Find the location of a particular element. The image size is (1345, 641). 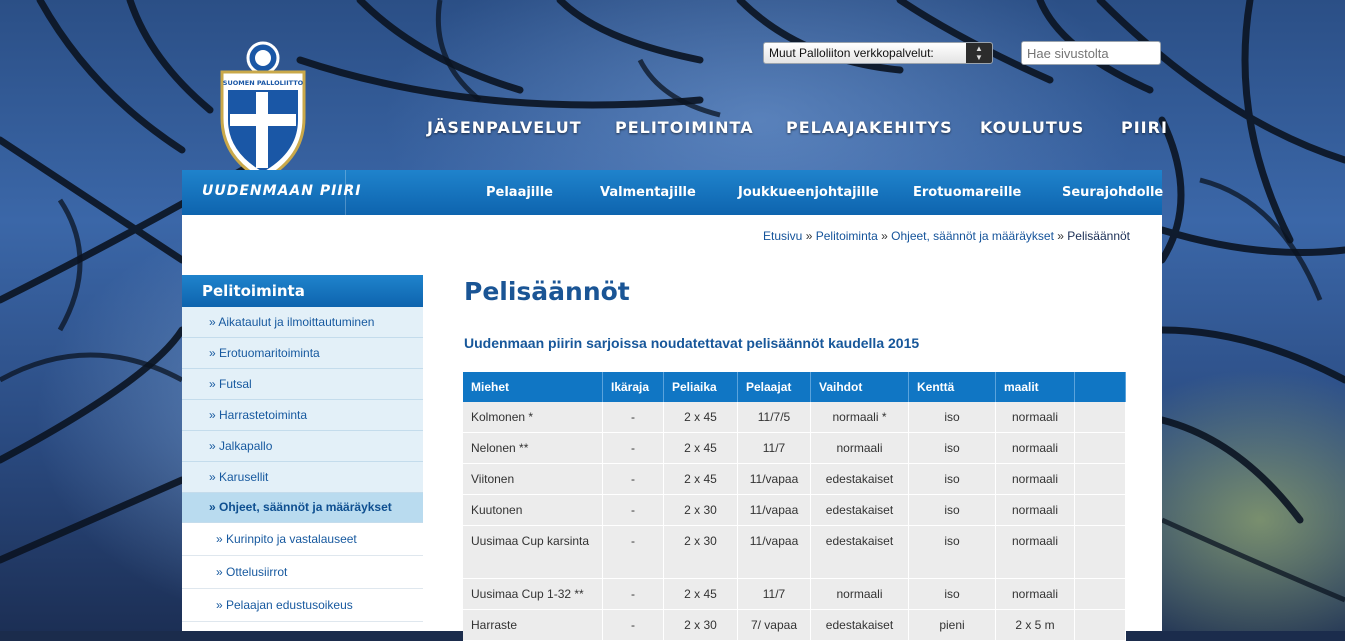

table-cell: Harraste is located at coordinates (533, 625).